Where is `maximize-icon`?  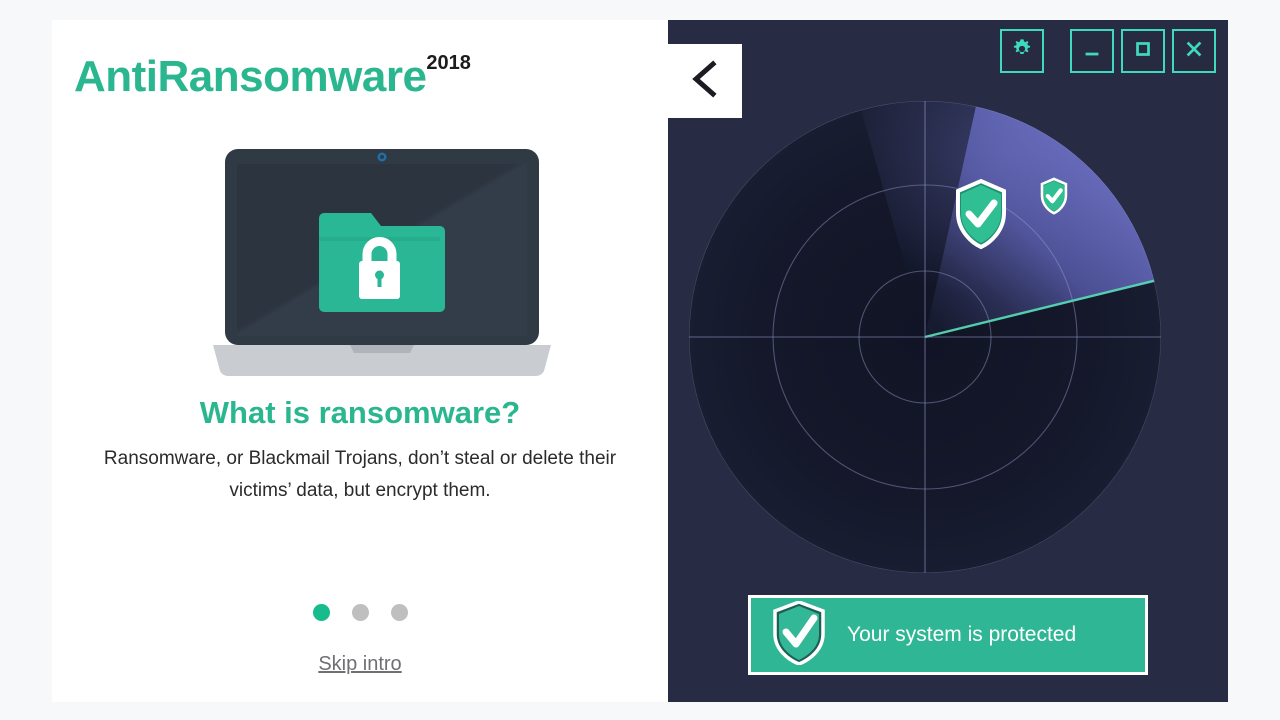
maximize-icon is located at coordinates (1143, 51).